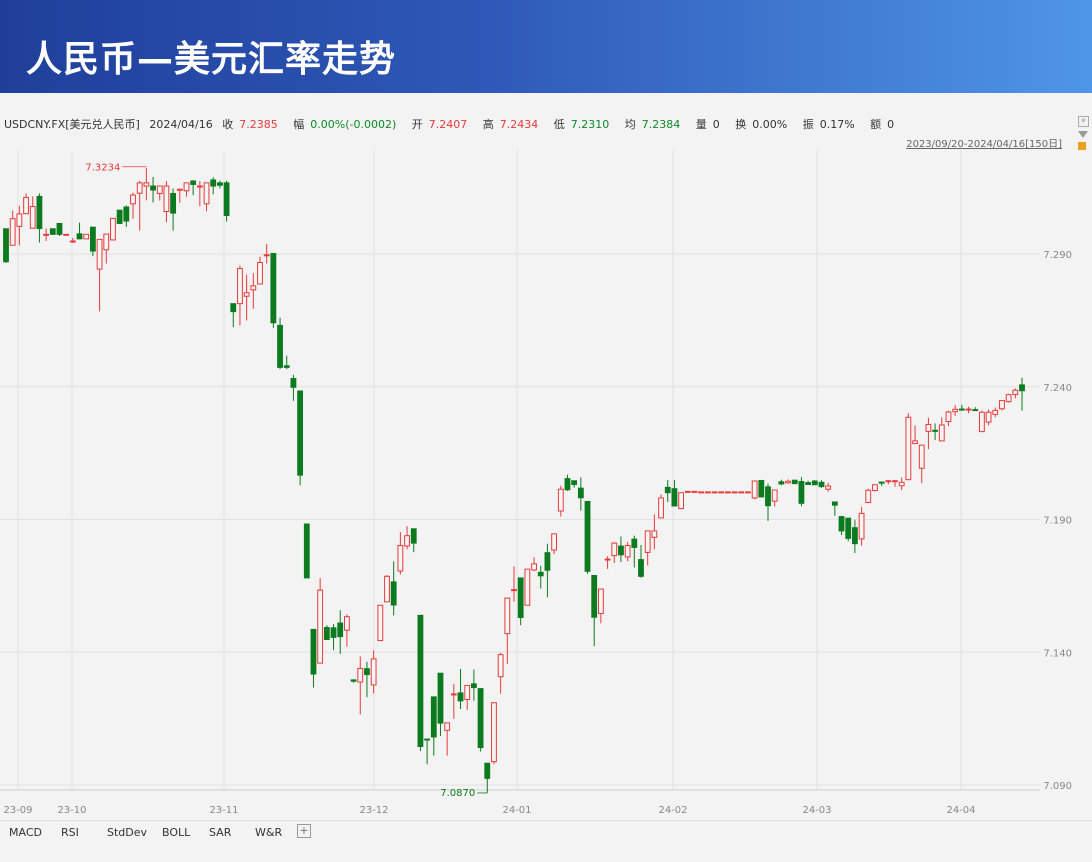  I want to click on change-value: 0.00%(-0.0002), so click(353, 124).